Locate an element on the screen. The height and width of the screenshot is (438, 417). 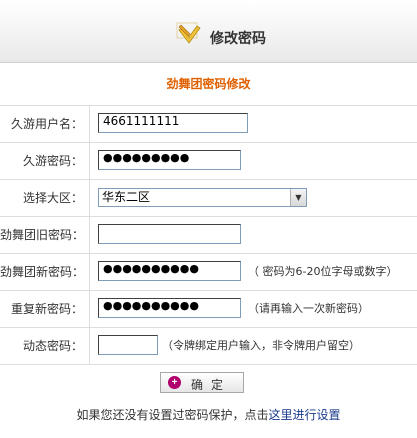
region-row: 选择大区： 华东二区 ▼ is located at coordinates (208, 198).